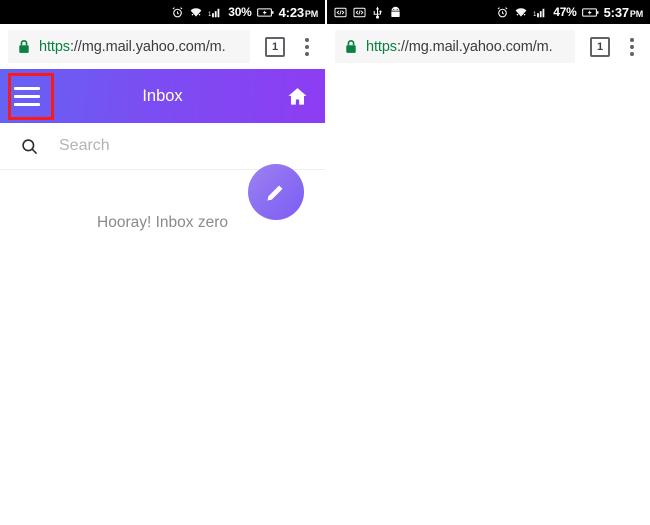 This screenshot has height=525, width=650. Describe the element at coordinates (240, 12) in the screenshot. I see `battery-percent: 30%` at that location.